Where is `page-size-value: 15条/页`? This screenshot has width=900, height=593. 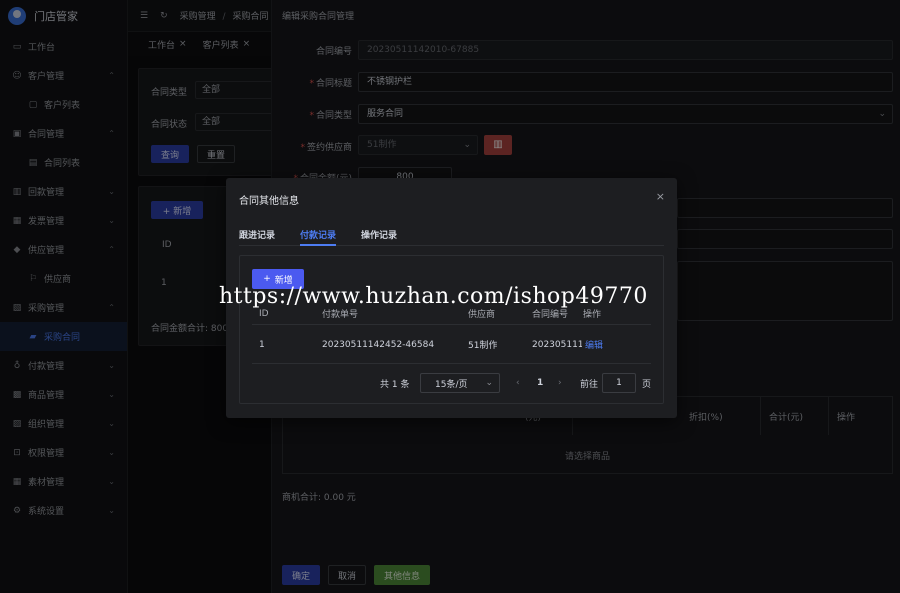 page-size-value: 15条/页 is located at coordinates (451, 384).